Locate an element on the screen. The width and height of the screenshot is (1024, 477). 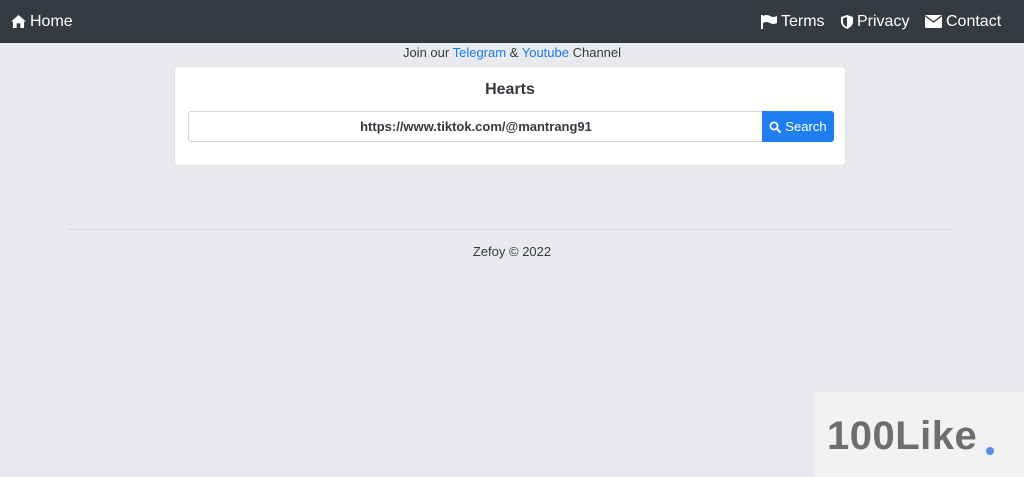
nav-terms-label: Terms is located at coordinates (803, 21).